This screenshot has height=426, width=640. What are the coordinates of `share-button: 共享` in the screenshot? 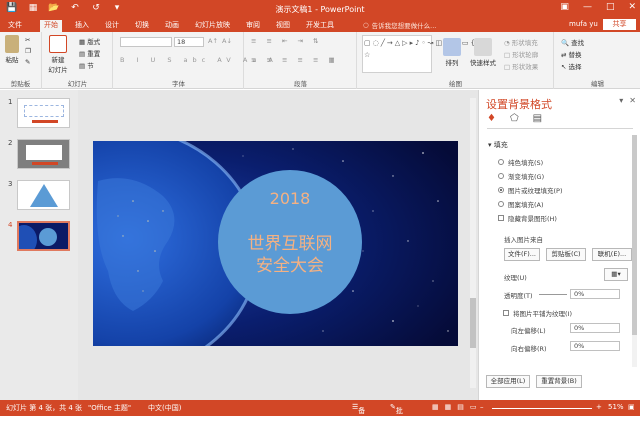 It's located at (619, 24).